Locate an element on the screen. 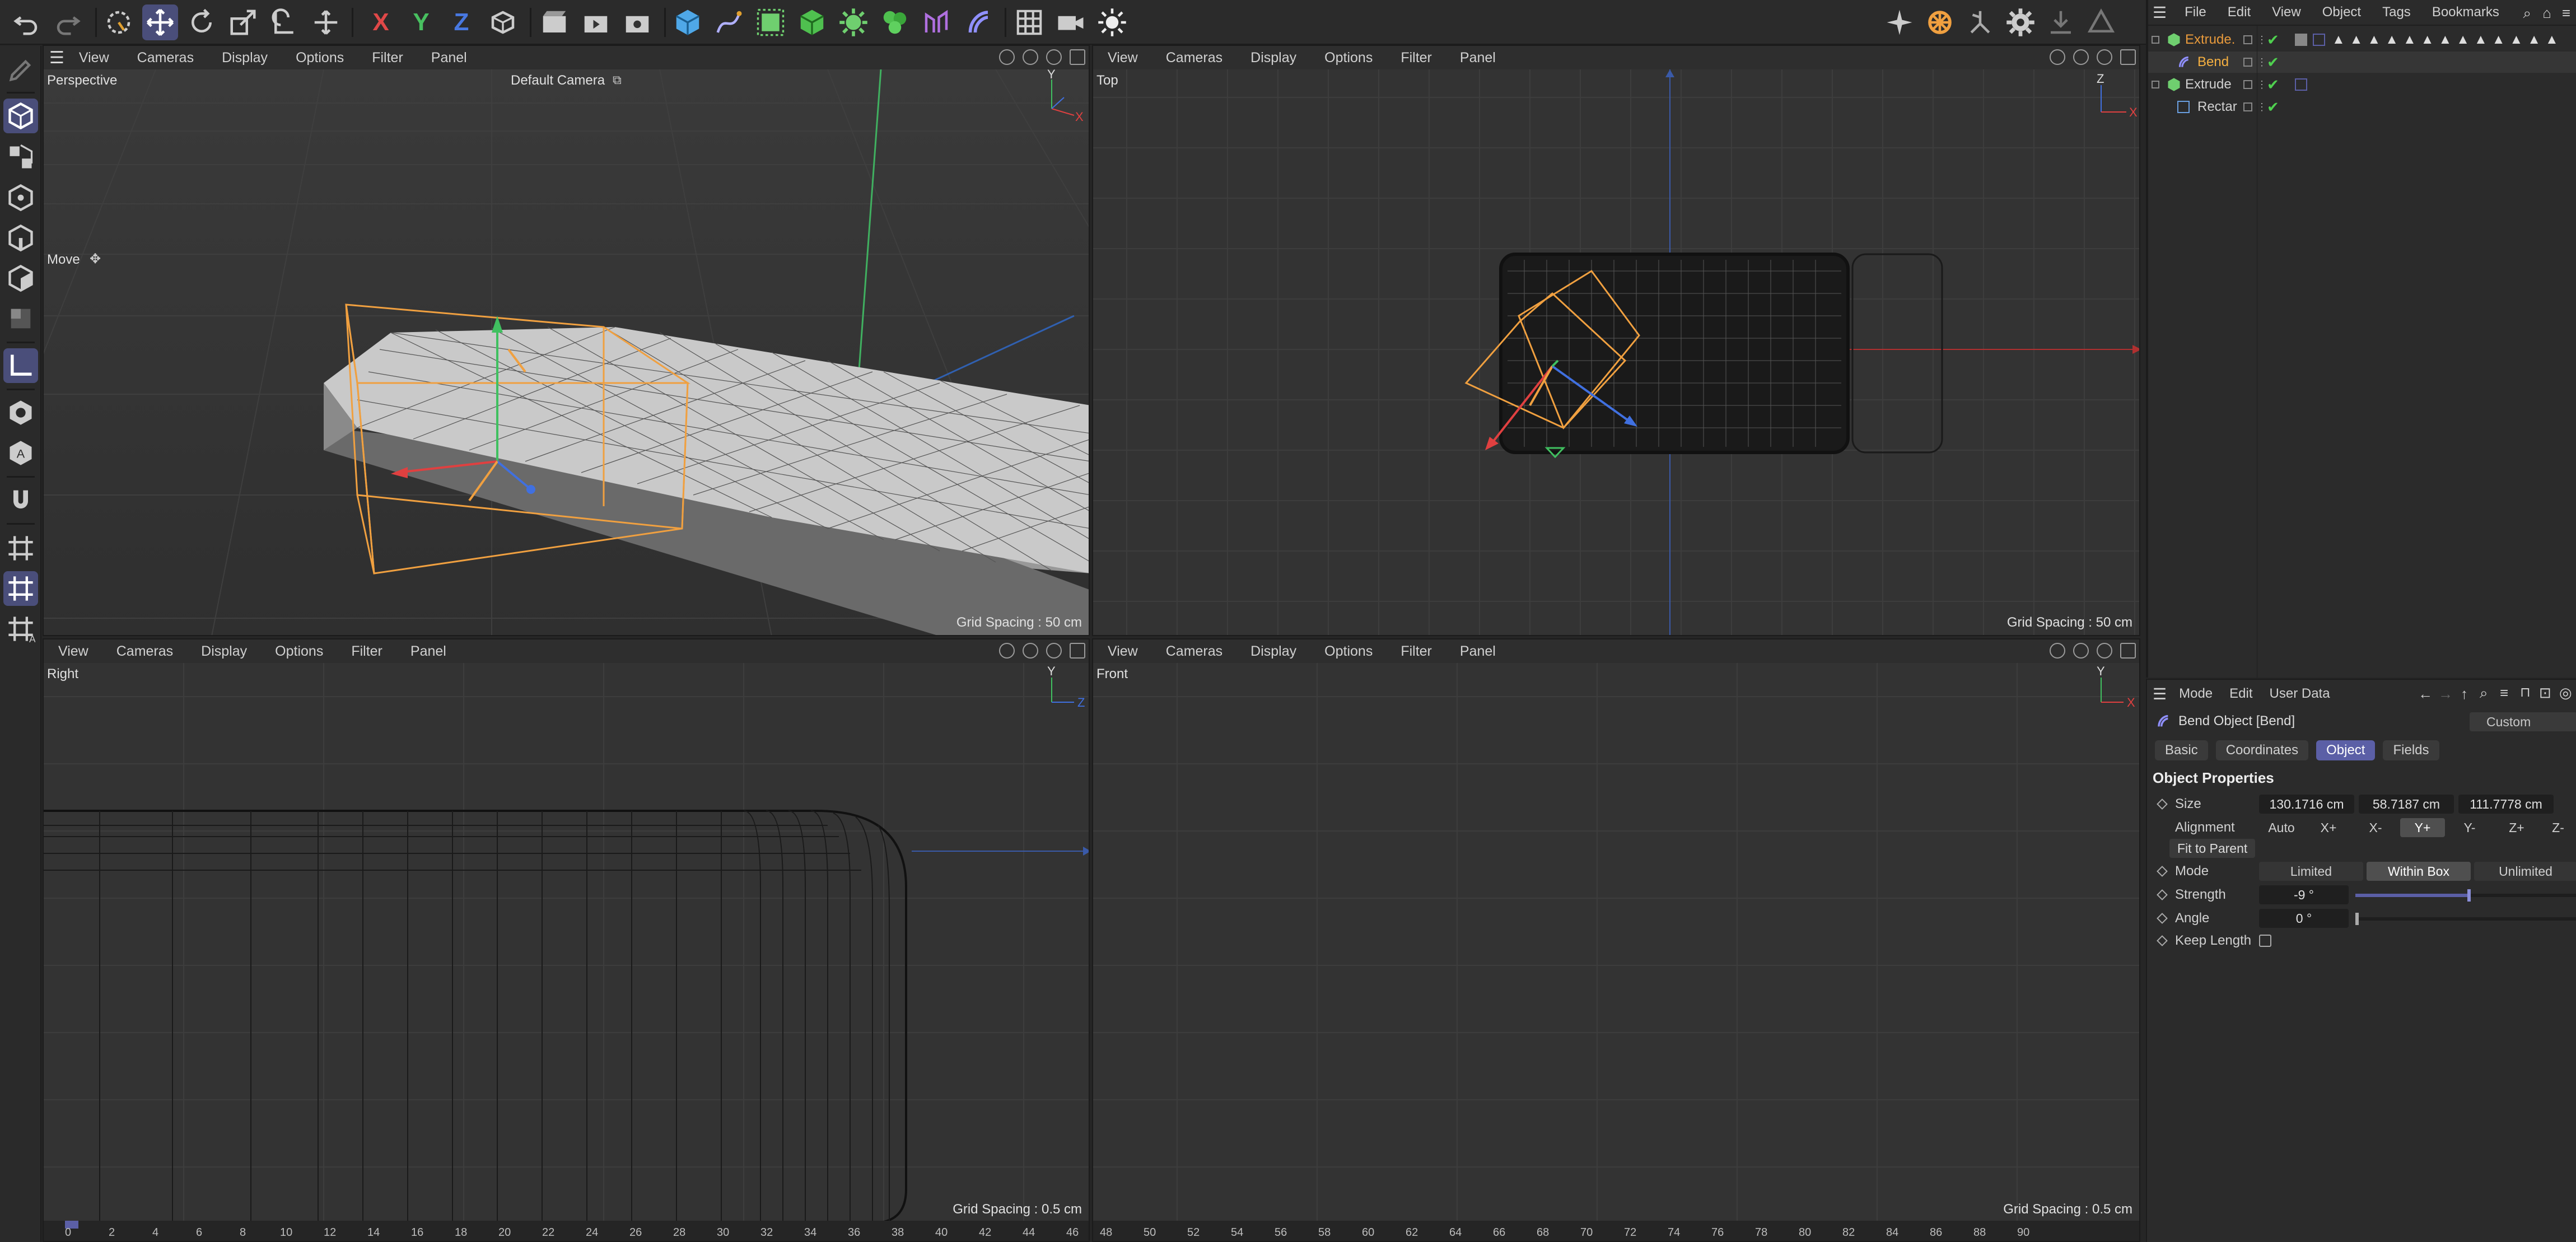  filter-icon: ≡ is located at coordinates (2504, 693).